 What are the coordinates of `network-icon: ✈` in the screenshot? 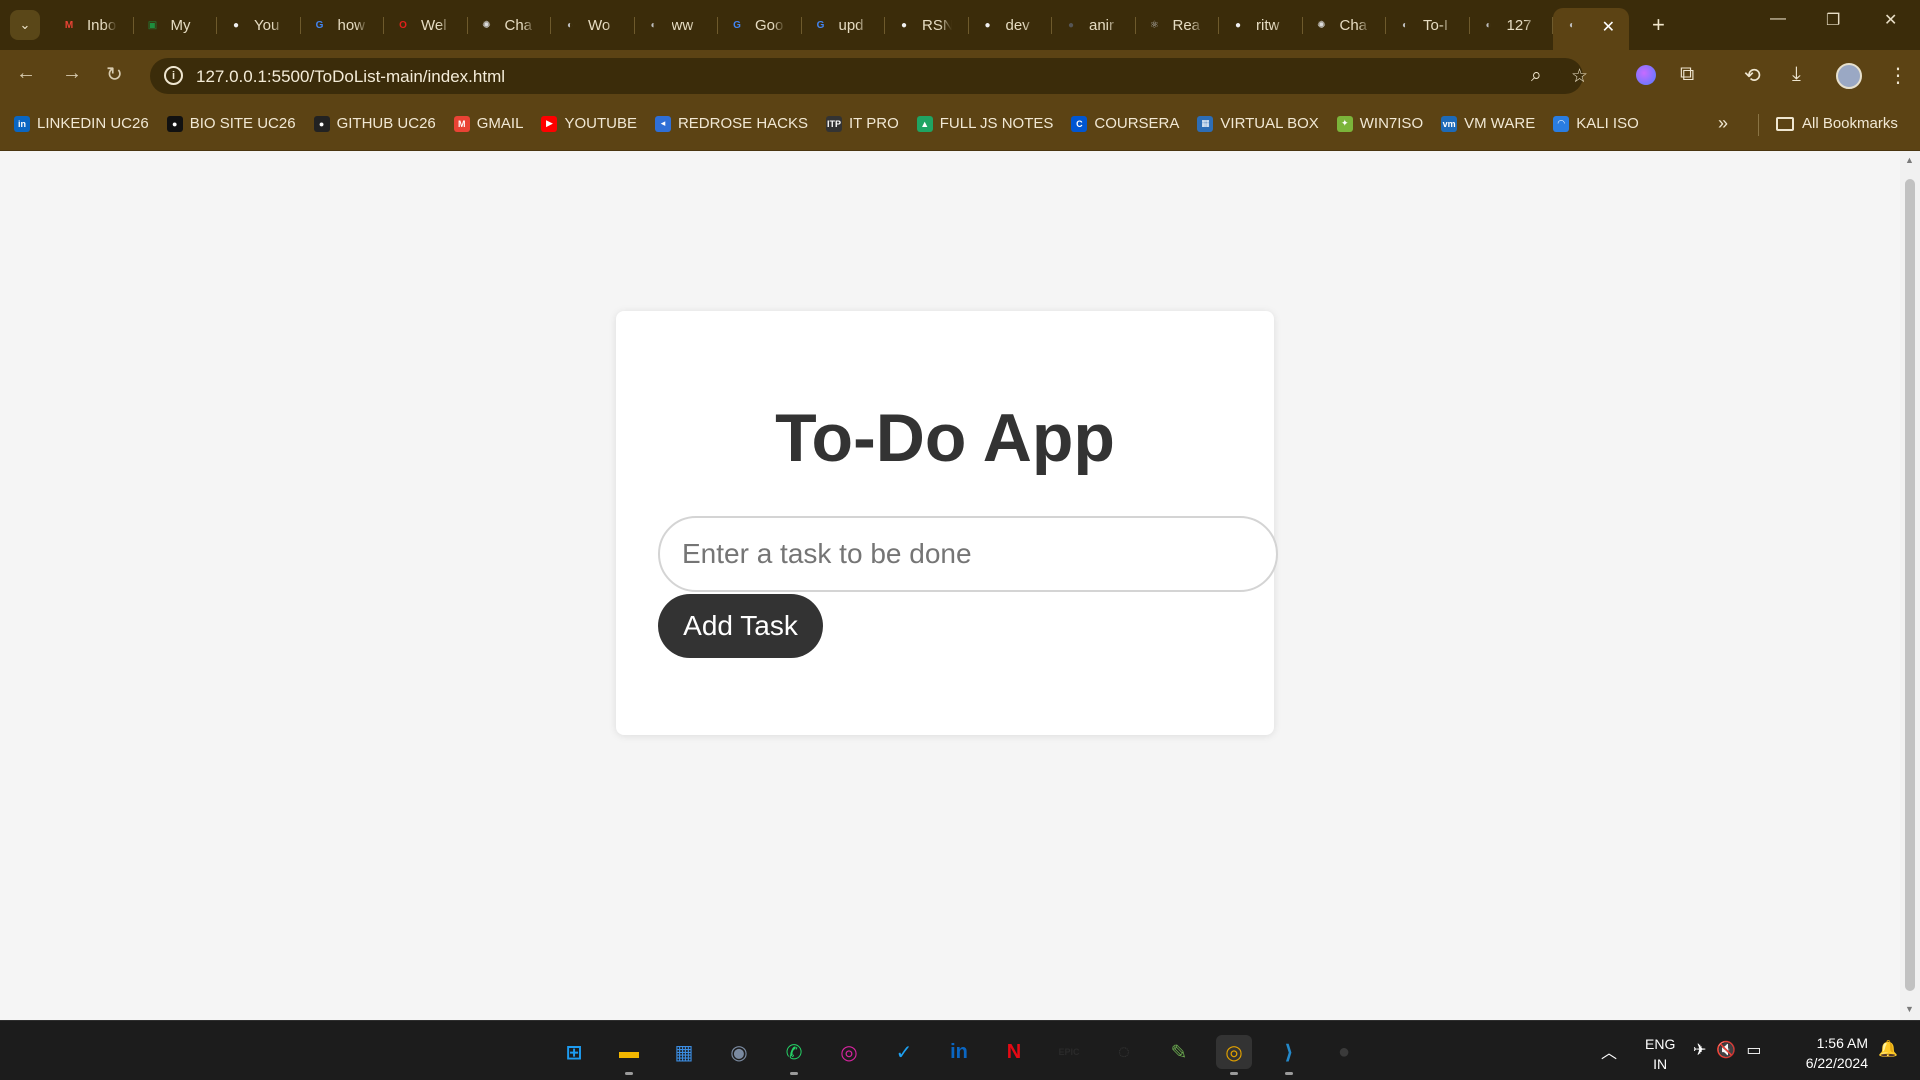 It's located at (1704, 1050).